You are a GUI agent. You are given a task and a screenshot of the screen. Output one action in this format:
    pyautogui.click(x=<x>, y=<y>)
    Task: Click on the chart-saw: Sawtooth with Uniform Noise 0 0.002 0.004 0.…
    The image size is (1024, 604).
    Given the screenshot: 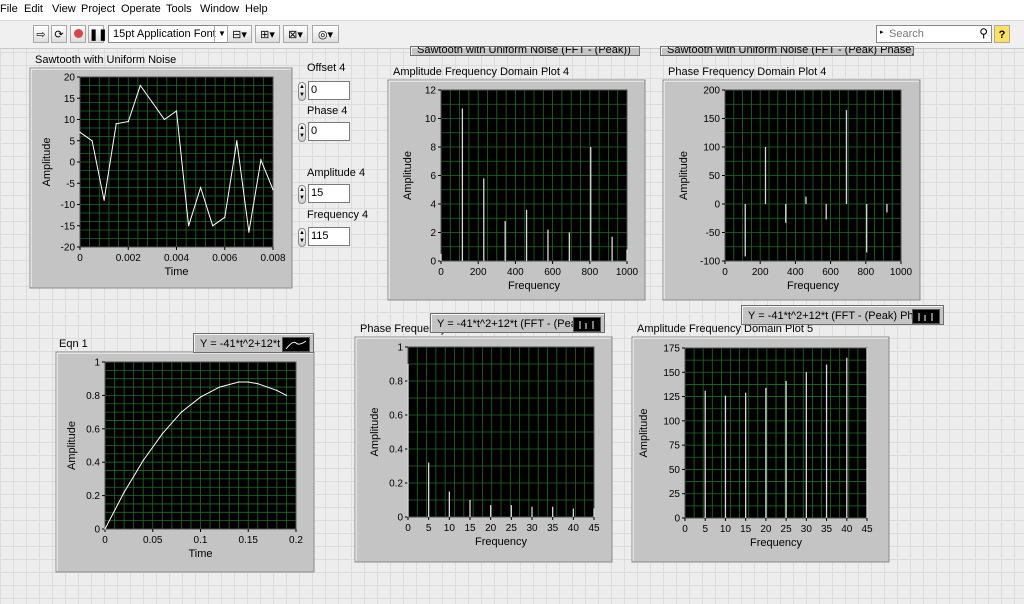 What is the action you would take?
    pyautogui.click(x=161, y=171)
    